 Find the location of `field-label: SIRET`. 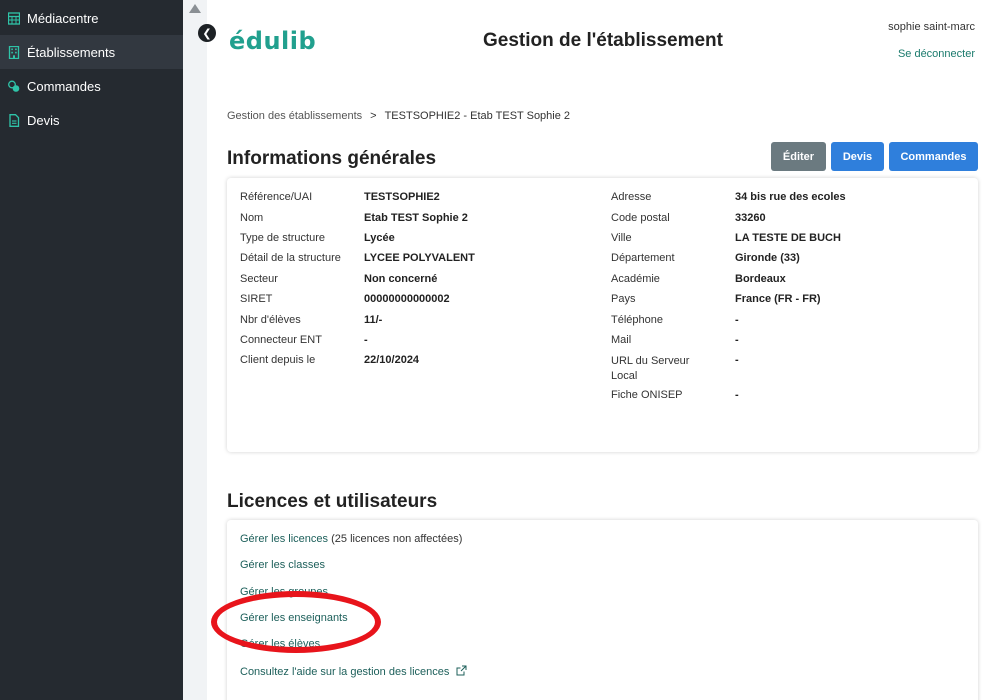

field-label: SIRET is located at coordinates (256, 299).